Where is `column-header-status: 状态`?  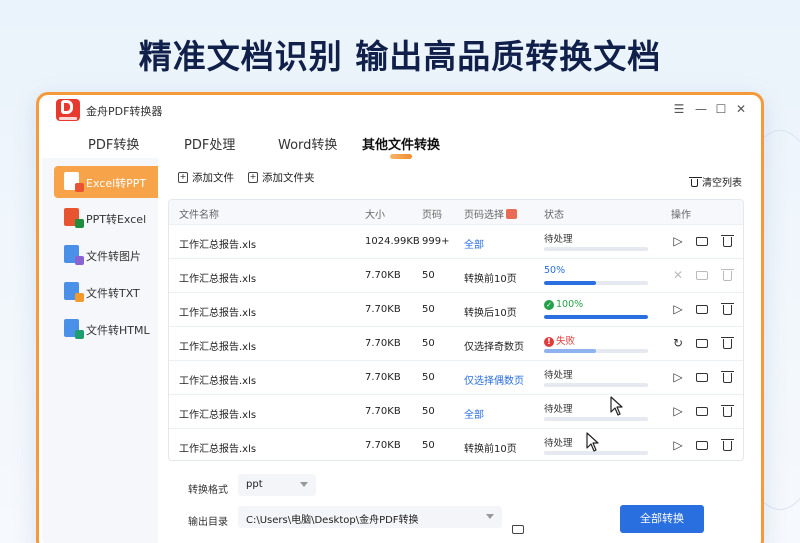
column-header-status: 状态 is located at coordinates (554, 215).